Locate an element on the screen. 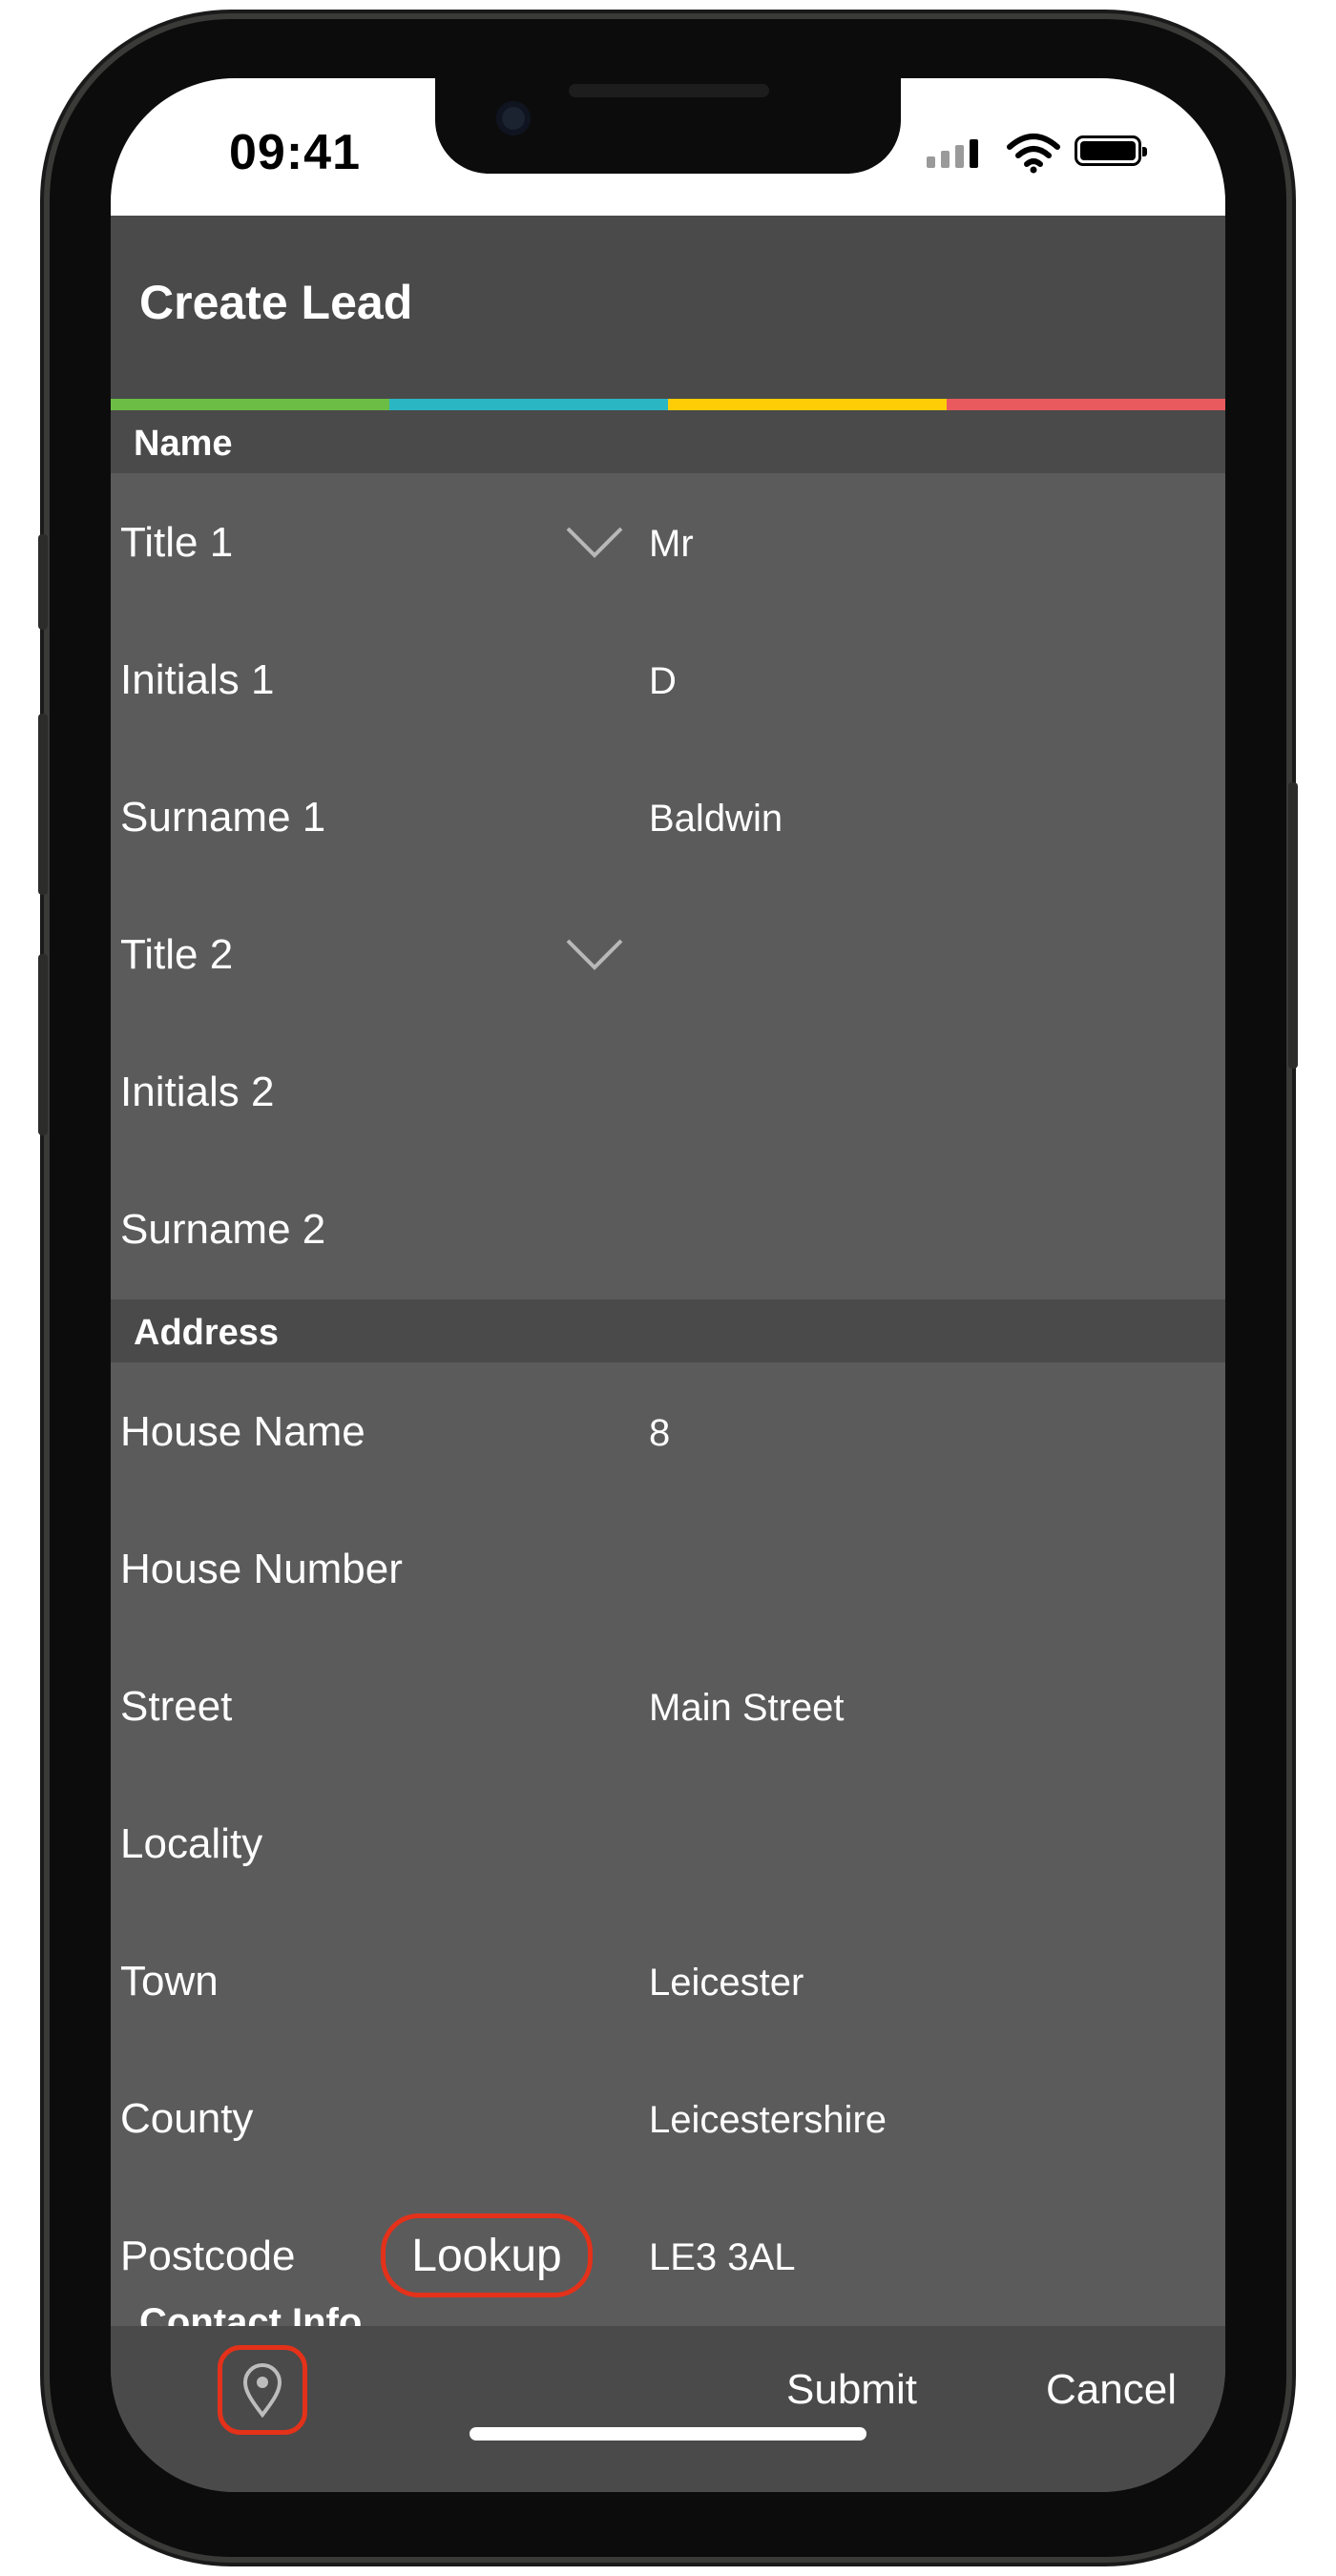  front-camera is located at coordinates (513, 118).